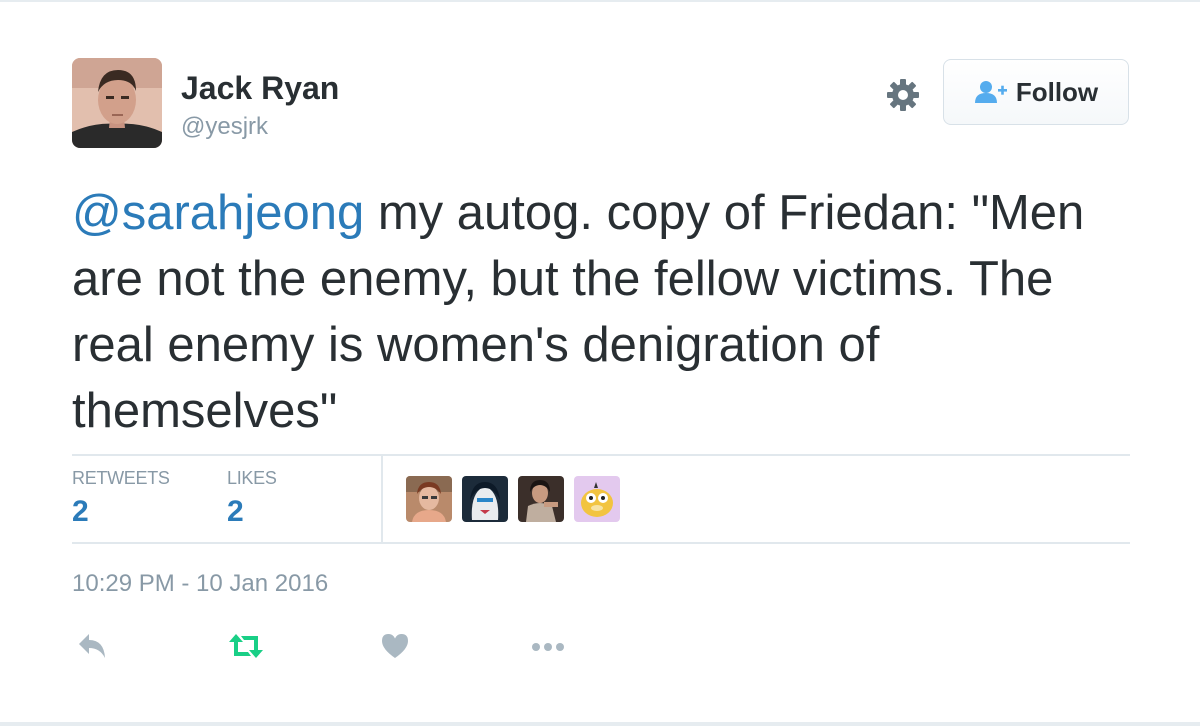 Image resolution: width=1200 pixels, height=726 pixels. Describe the element at coordinates (218, 213) in the screenshot. I see `tweet-mention-link: @sarahjeong` at that location.